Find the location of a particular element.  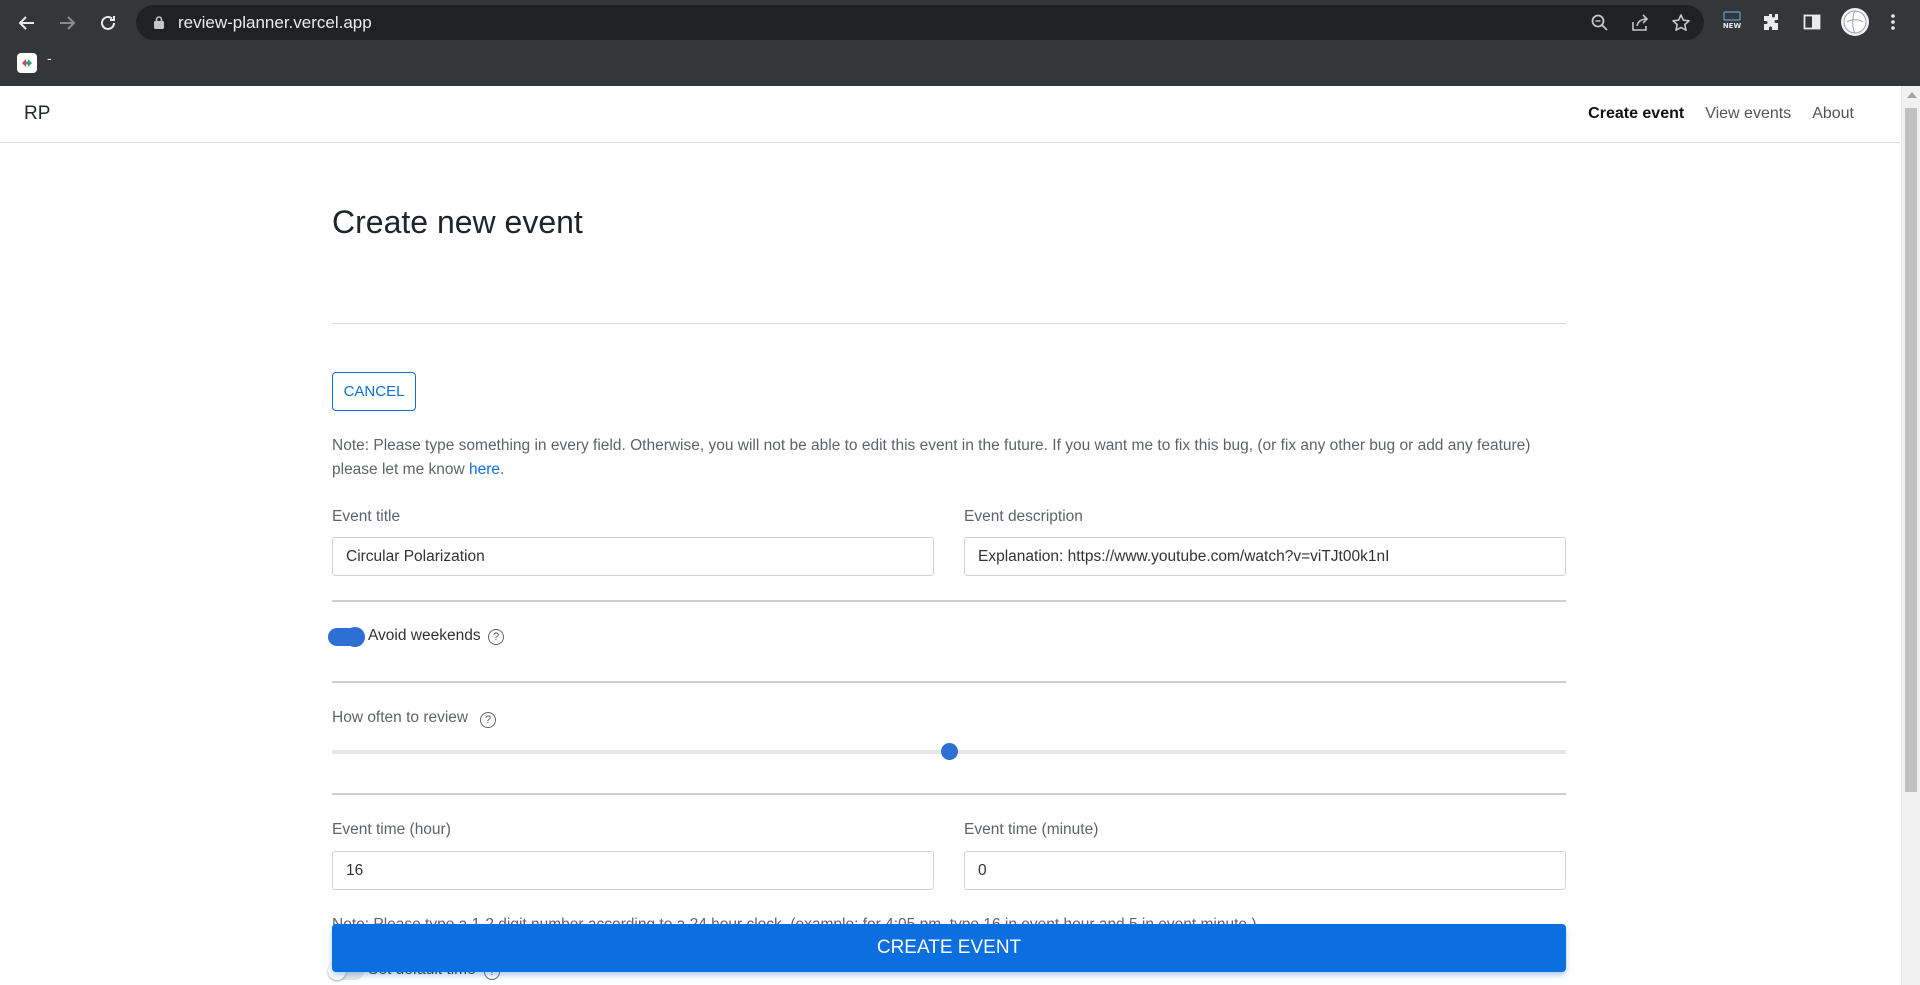

event-hour-label: Event time (hour) is located at coordinates (391, 829).